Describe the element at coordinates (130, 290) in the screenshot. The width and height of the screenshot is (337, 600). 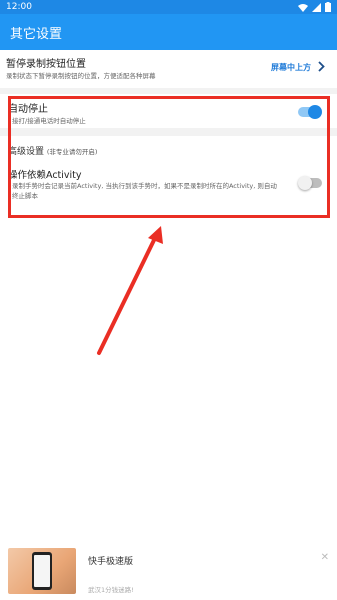
I see `arrow-annotation` at that location.